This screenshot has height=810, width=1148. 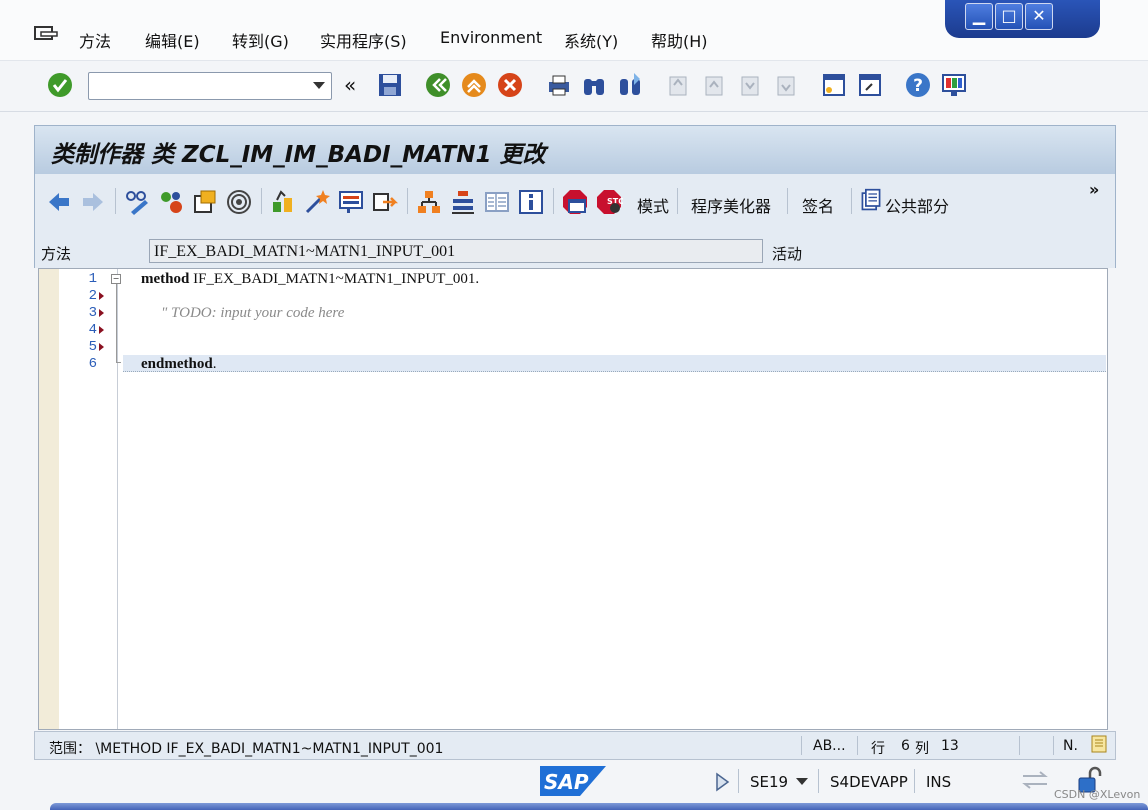 What do you see at coordinates (679, 40) in the screenshot?
I see `menu-help: 帮助(H)` at bounding box center [679, 40].